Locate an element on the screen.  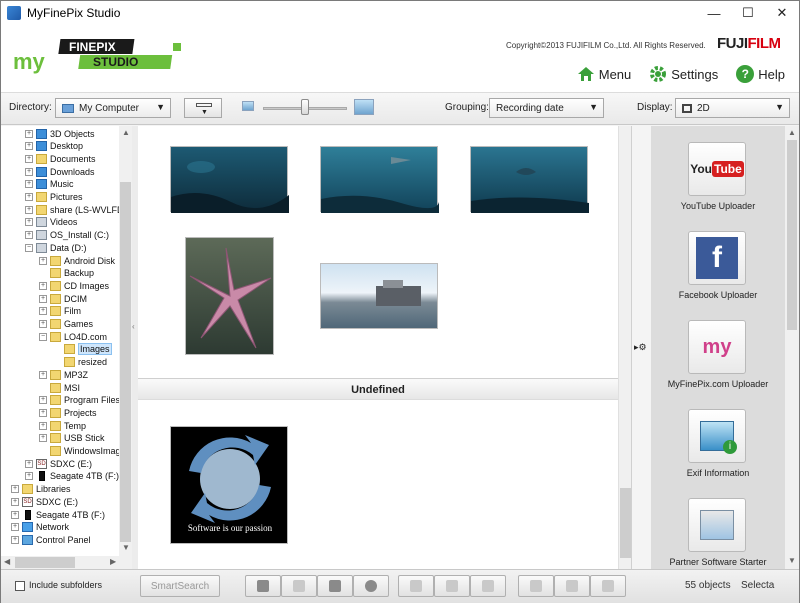
minimize-button: — is located at coordinates (714, 13).